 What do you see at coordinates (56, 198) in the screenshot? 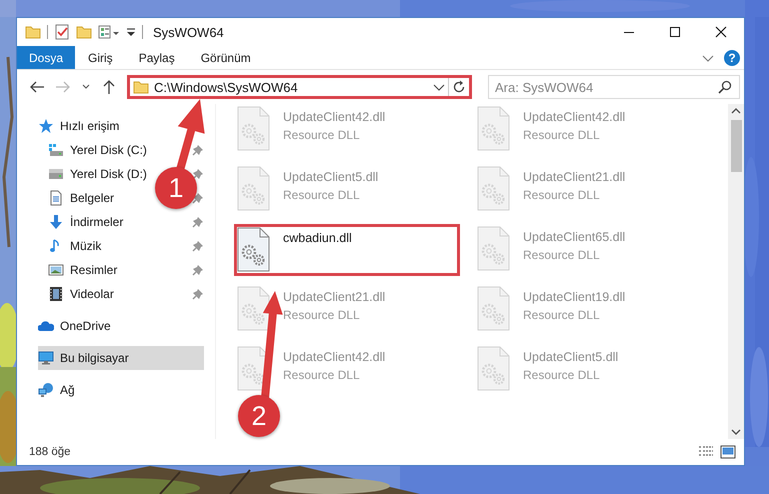
I see `document-icon` at bounding box center [56, 198].